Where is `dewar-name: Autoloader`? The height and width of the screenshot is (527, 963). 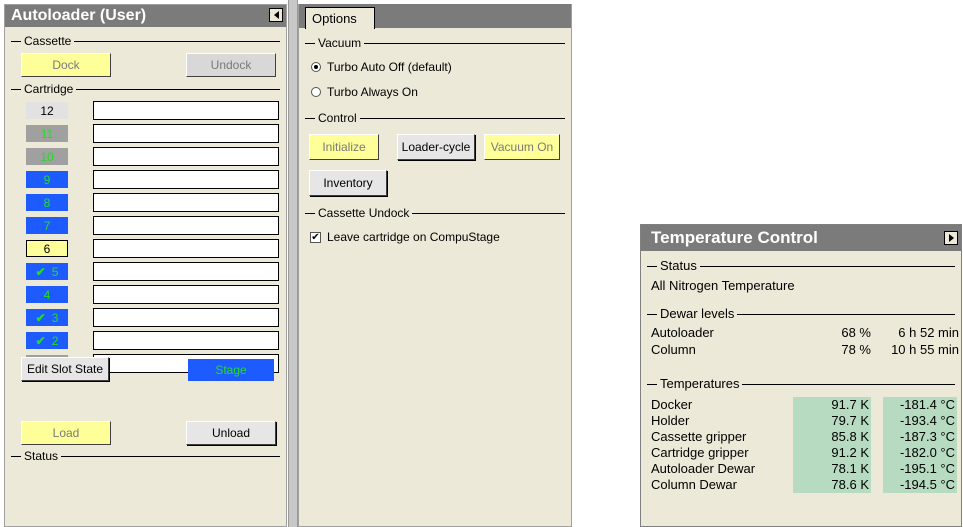
dewar-name: Autoloader is located at coordinates (682, 332).